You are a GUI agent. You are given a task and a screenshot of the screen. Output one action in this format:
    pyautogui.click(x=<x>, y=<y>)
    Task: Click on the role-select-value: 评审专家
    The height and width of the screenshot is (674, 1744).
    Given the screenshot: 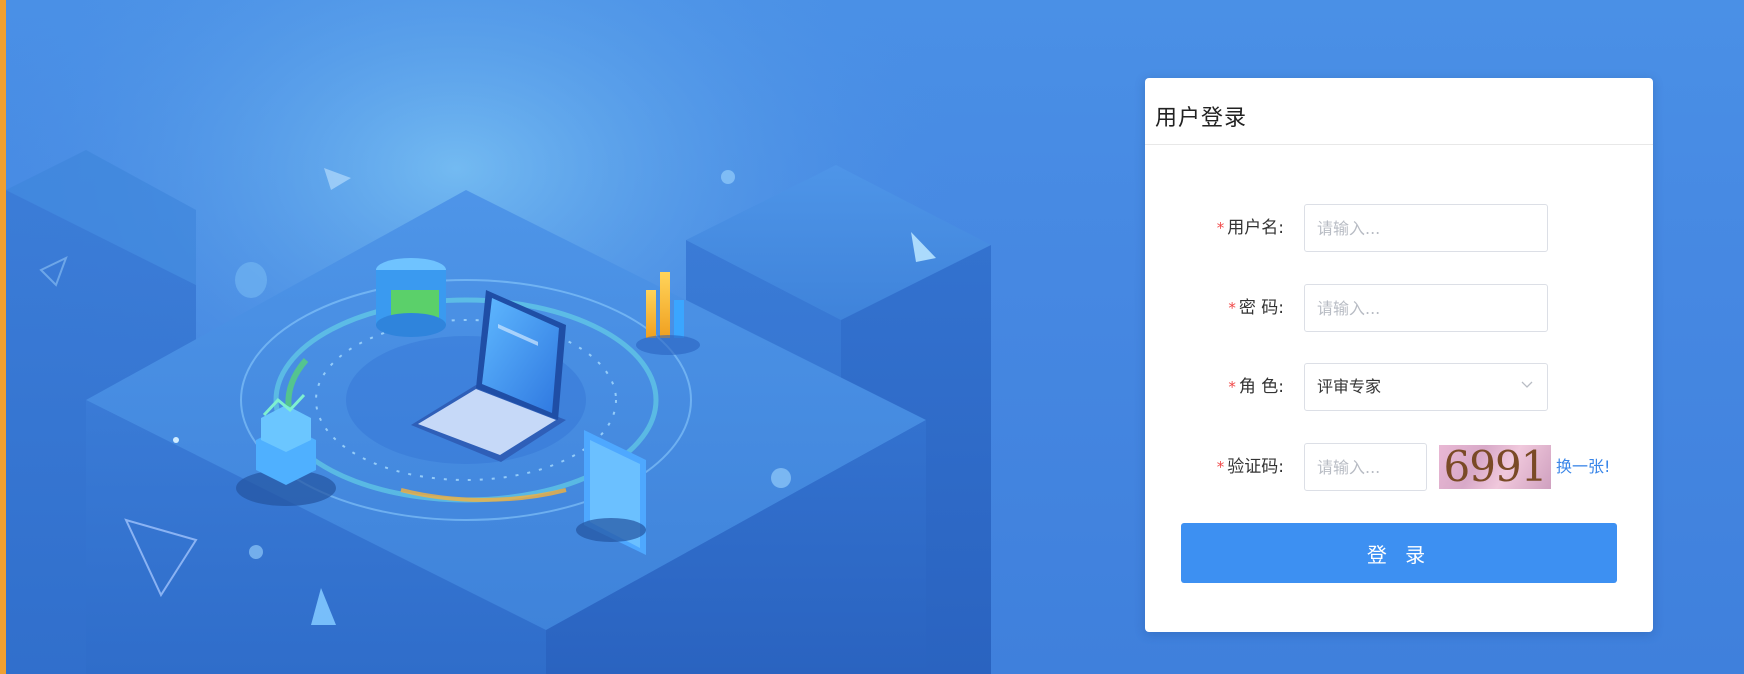 What is the action you would take?
    pyautogui.click(x=1349, y=386)
    